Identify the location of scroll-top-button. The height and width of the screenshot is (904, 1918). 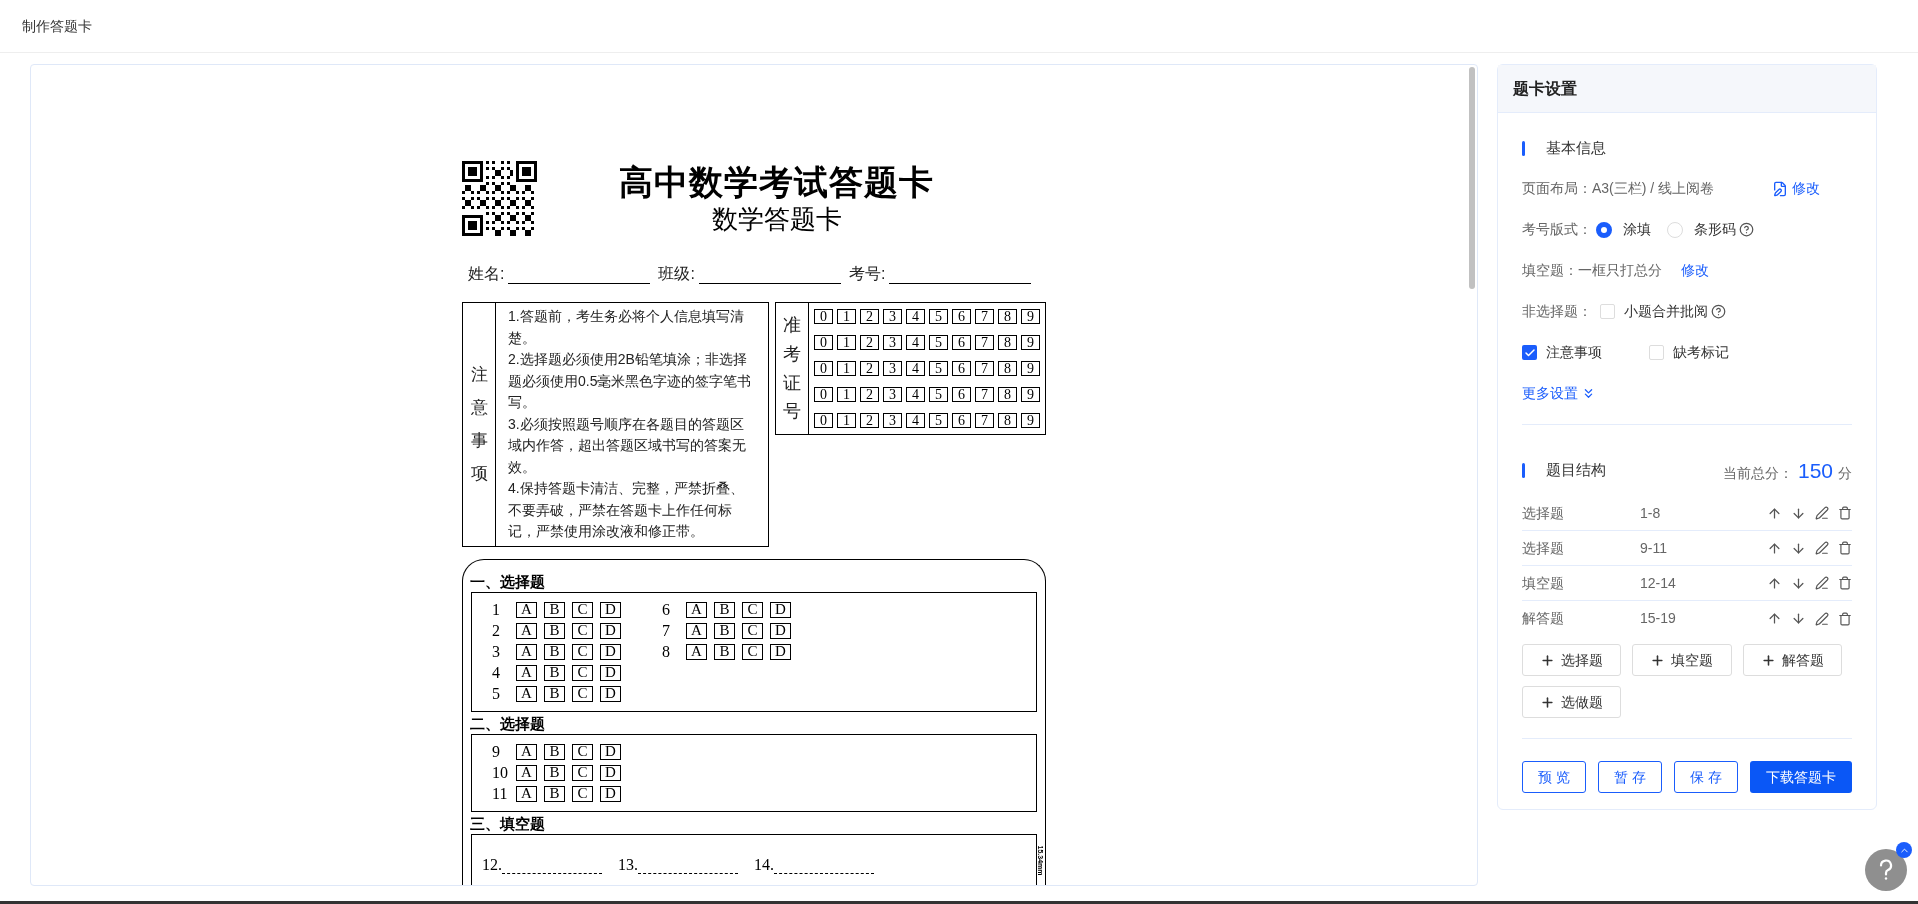
(1904, 850).